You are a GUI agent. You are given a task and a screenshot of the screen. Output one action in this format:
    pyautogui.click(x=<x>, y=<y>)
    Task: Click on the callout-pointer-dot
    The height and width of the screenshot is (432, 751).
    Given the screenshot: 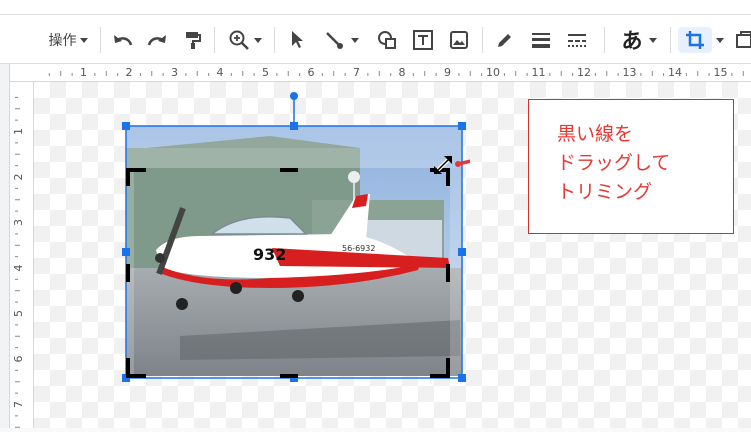 What is the action you would take?
    pyautogui.click(x=458, y=164)
    